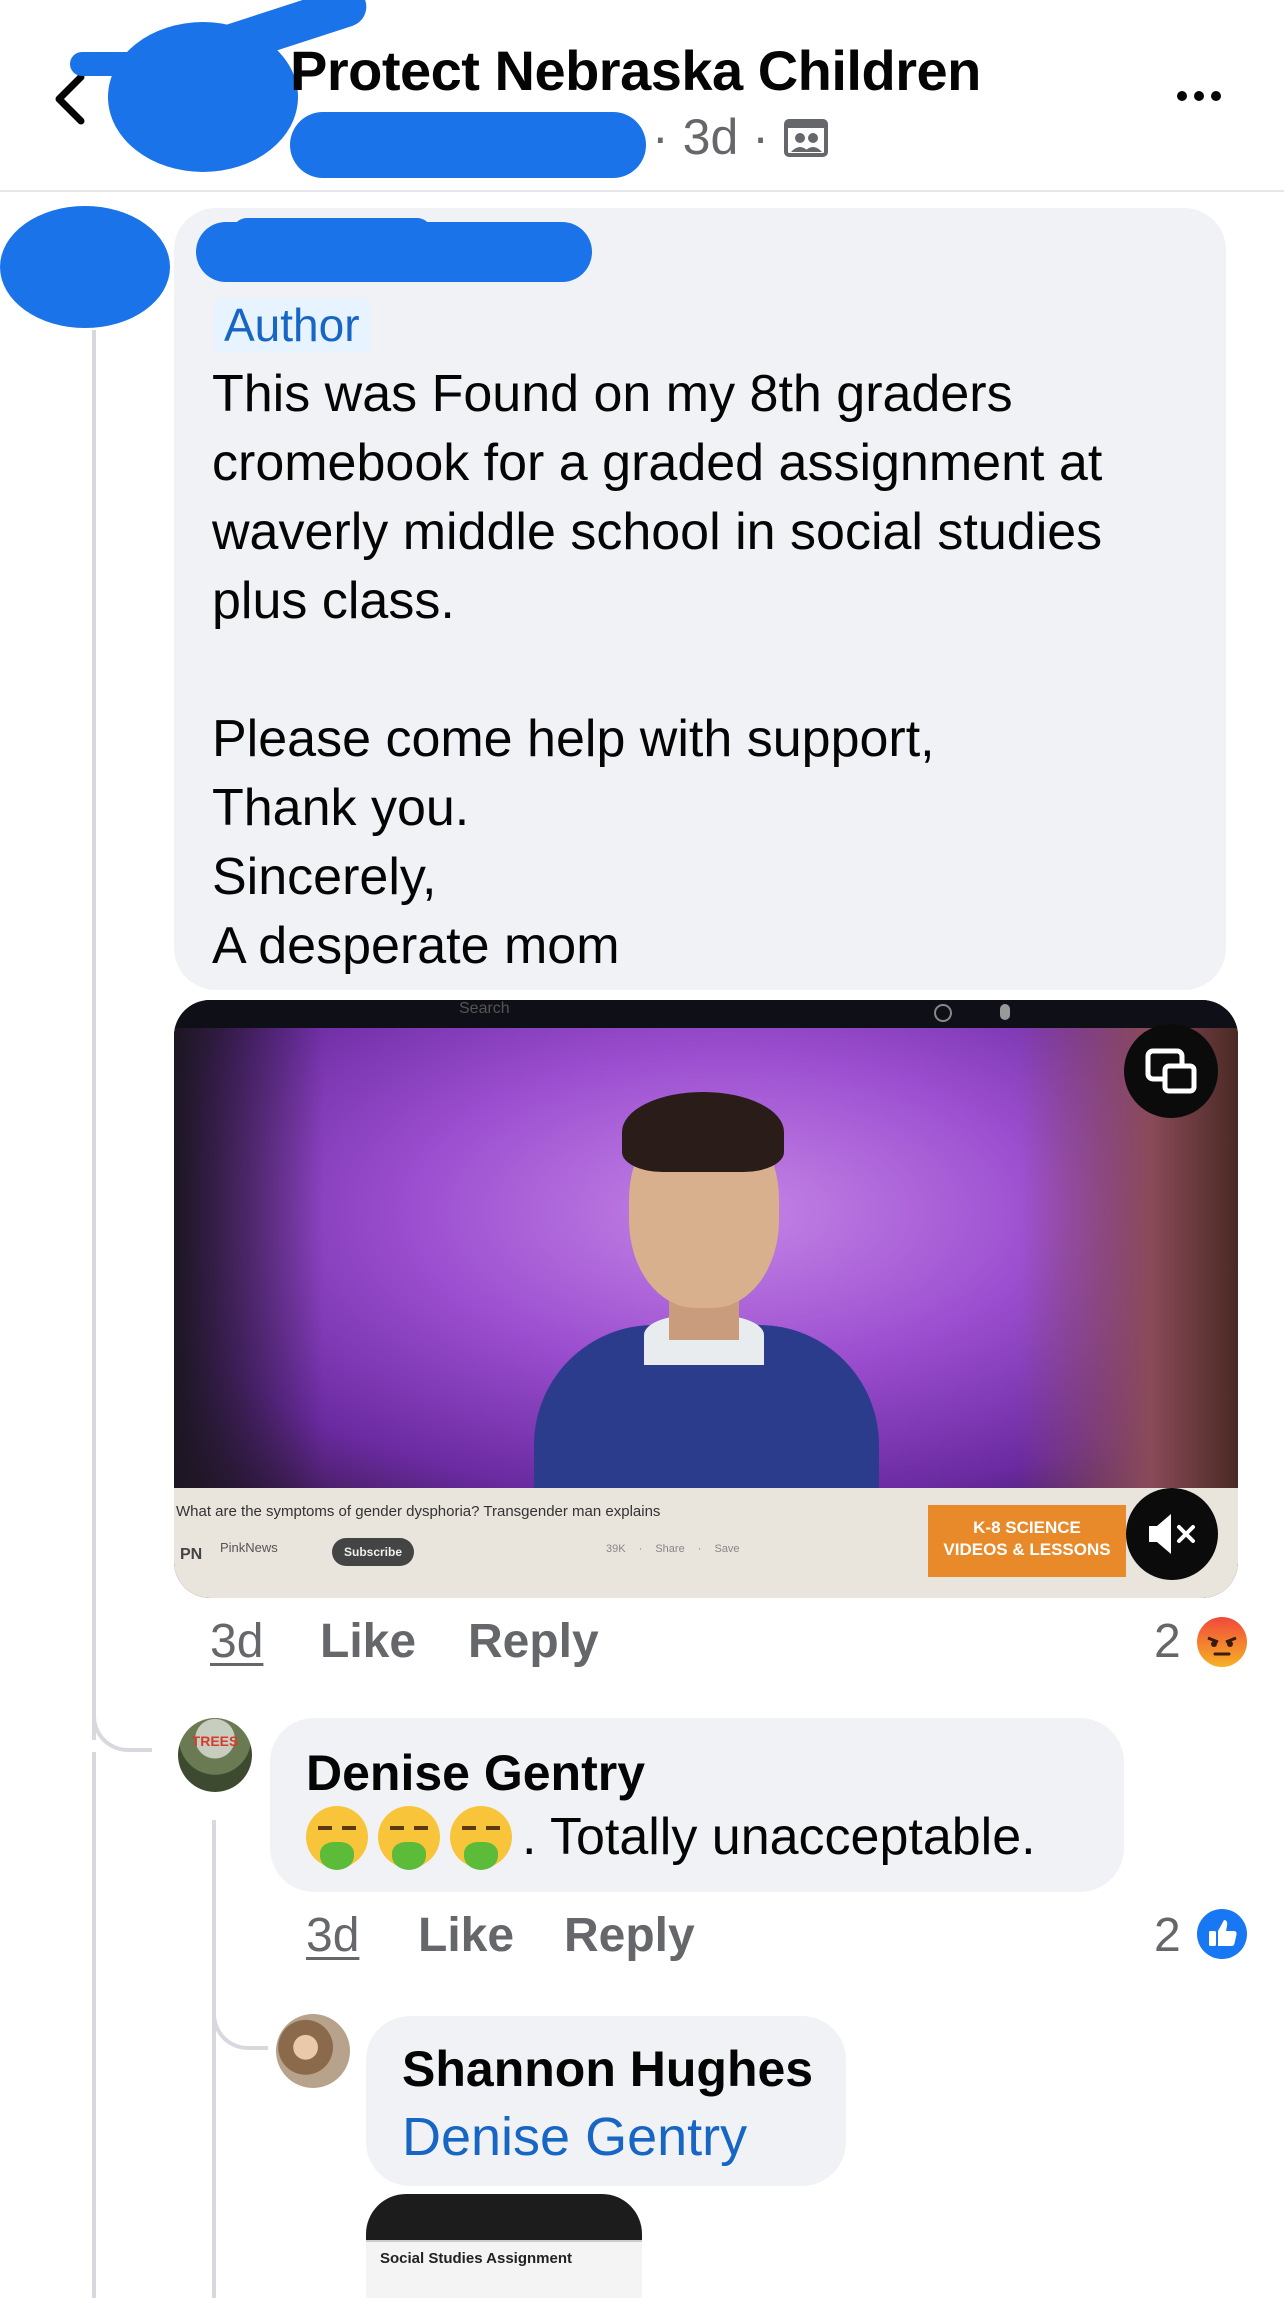  I want to click on more-options-button, so click(1199, 96).